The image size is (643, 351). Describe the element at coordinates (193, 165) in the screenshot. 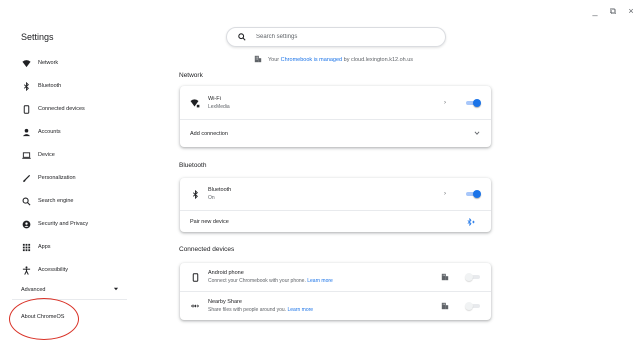

I see `section-title-bluetooth: Bluetooth` at that location.